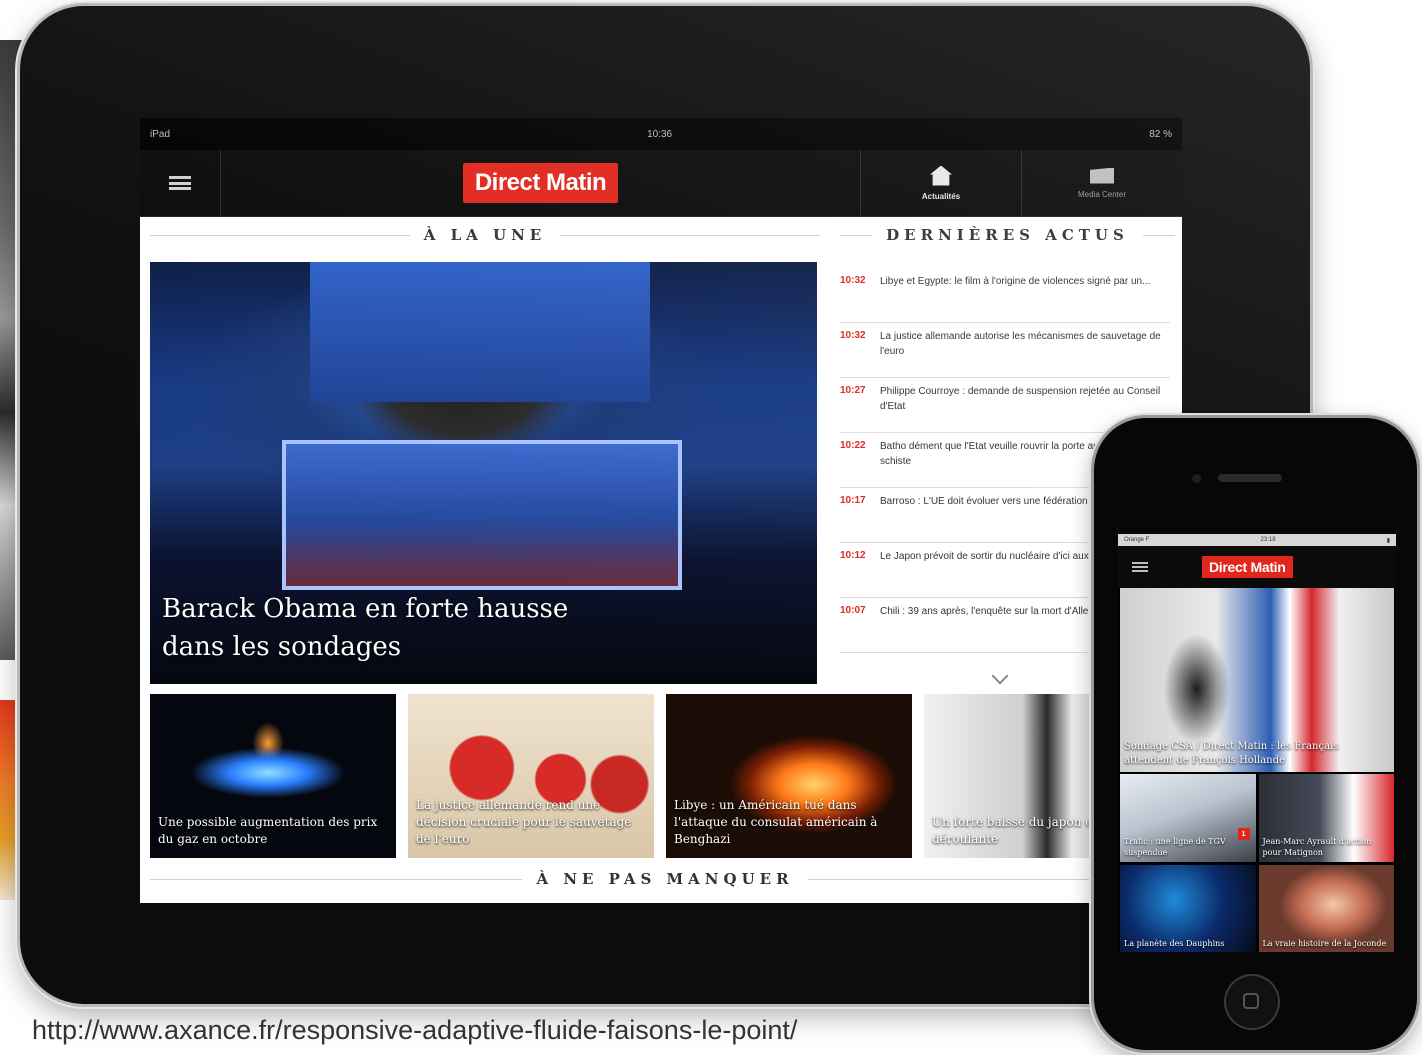 The width and height of the screenshot is (1422, 1055). What do you see at coordinates (1326, 908) in the screenshot?
I see `article-thumbnail: La vraie histoire de la Joconde` at bounding box center [1326, 908].